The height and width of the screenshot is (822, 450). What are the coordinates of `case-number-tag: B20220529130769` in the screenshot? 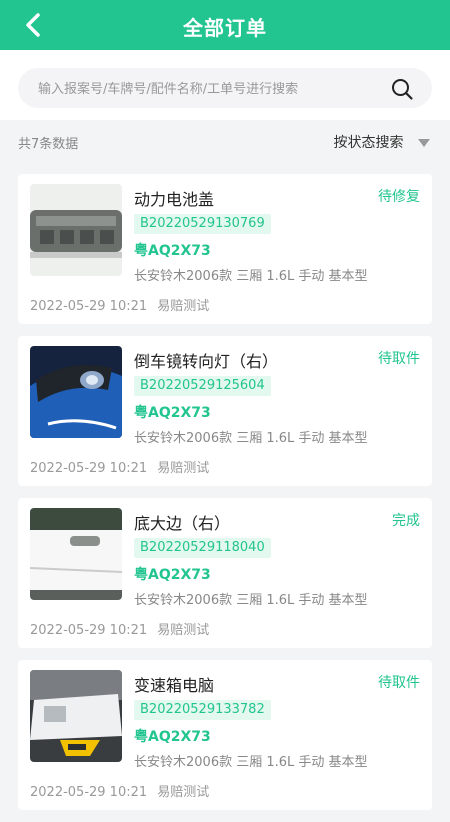 It's located at (202, 224).